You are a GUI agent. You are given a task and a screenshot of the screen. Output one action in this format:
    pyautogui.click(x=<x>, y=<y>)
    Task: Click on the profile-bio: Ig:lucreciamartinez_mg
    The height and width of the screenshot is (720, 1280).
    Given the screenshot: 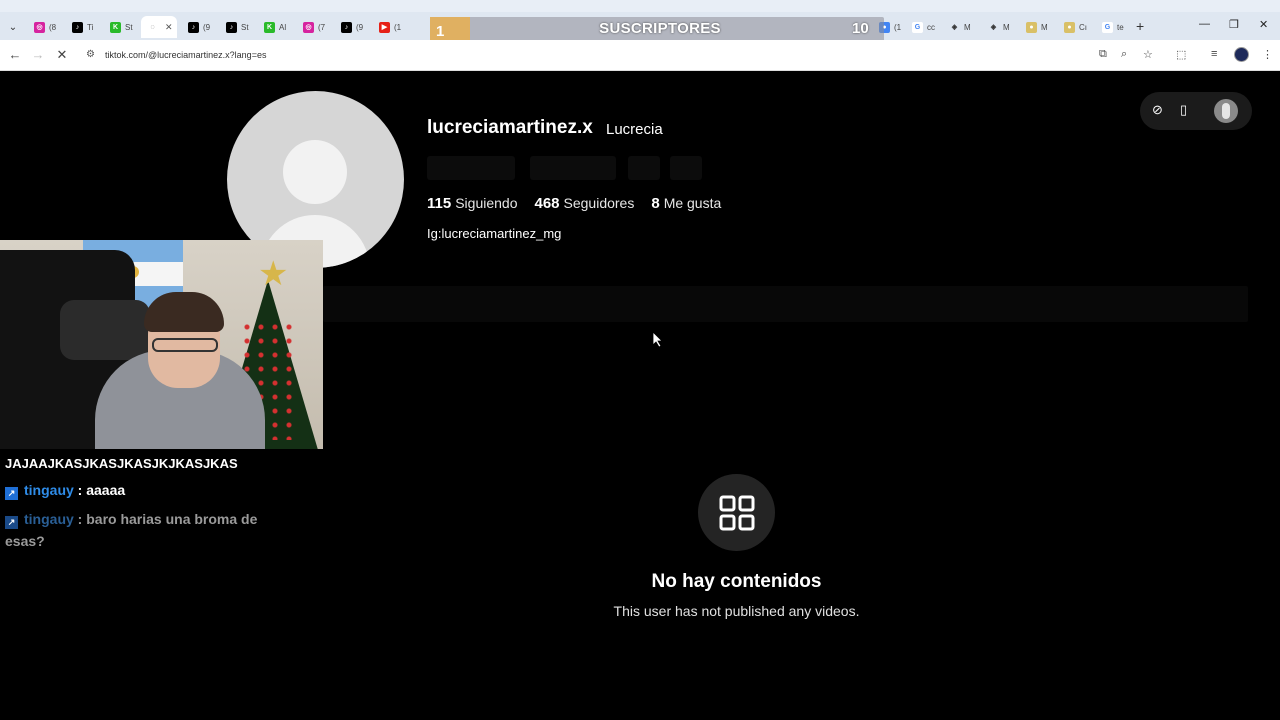 What is the action you would take?
    pyautogui.click(x=494, y=233)
    